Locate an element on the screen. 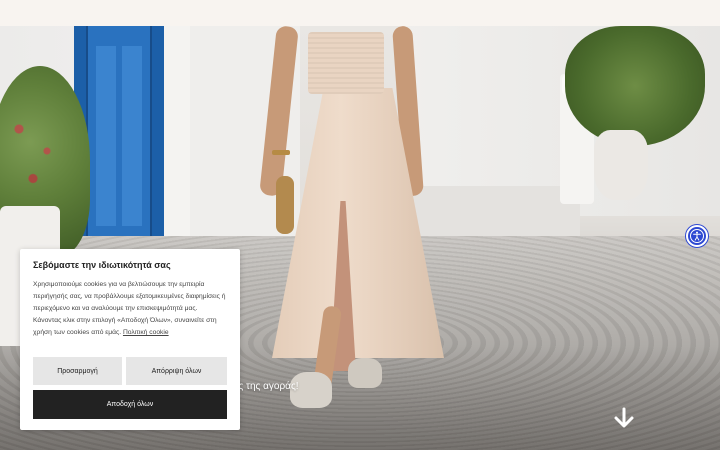  site-header is located at coordinates (360, 13).